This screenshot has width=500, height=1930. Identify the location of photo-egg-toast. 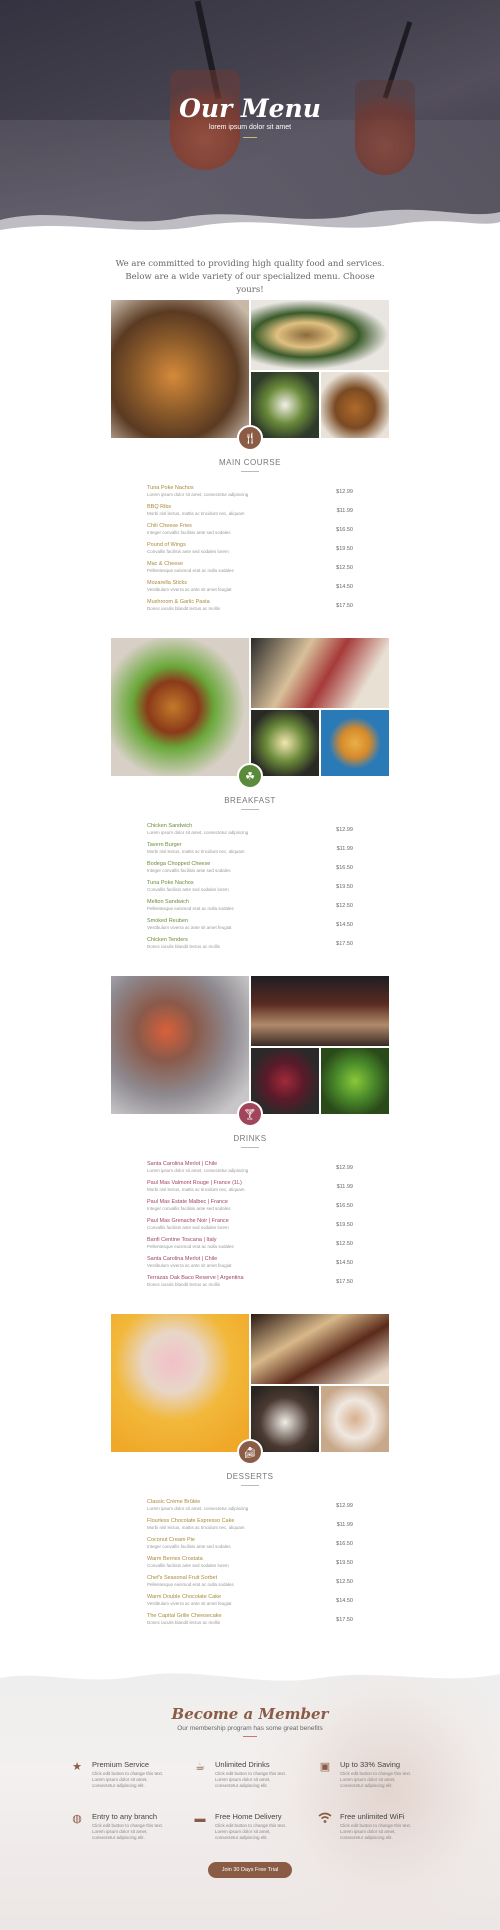
(285, 743).